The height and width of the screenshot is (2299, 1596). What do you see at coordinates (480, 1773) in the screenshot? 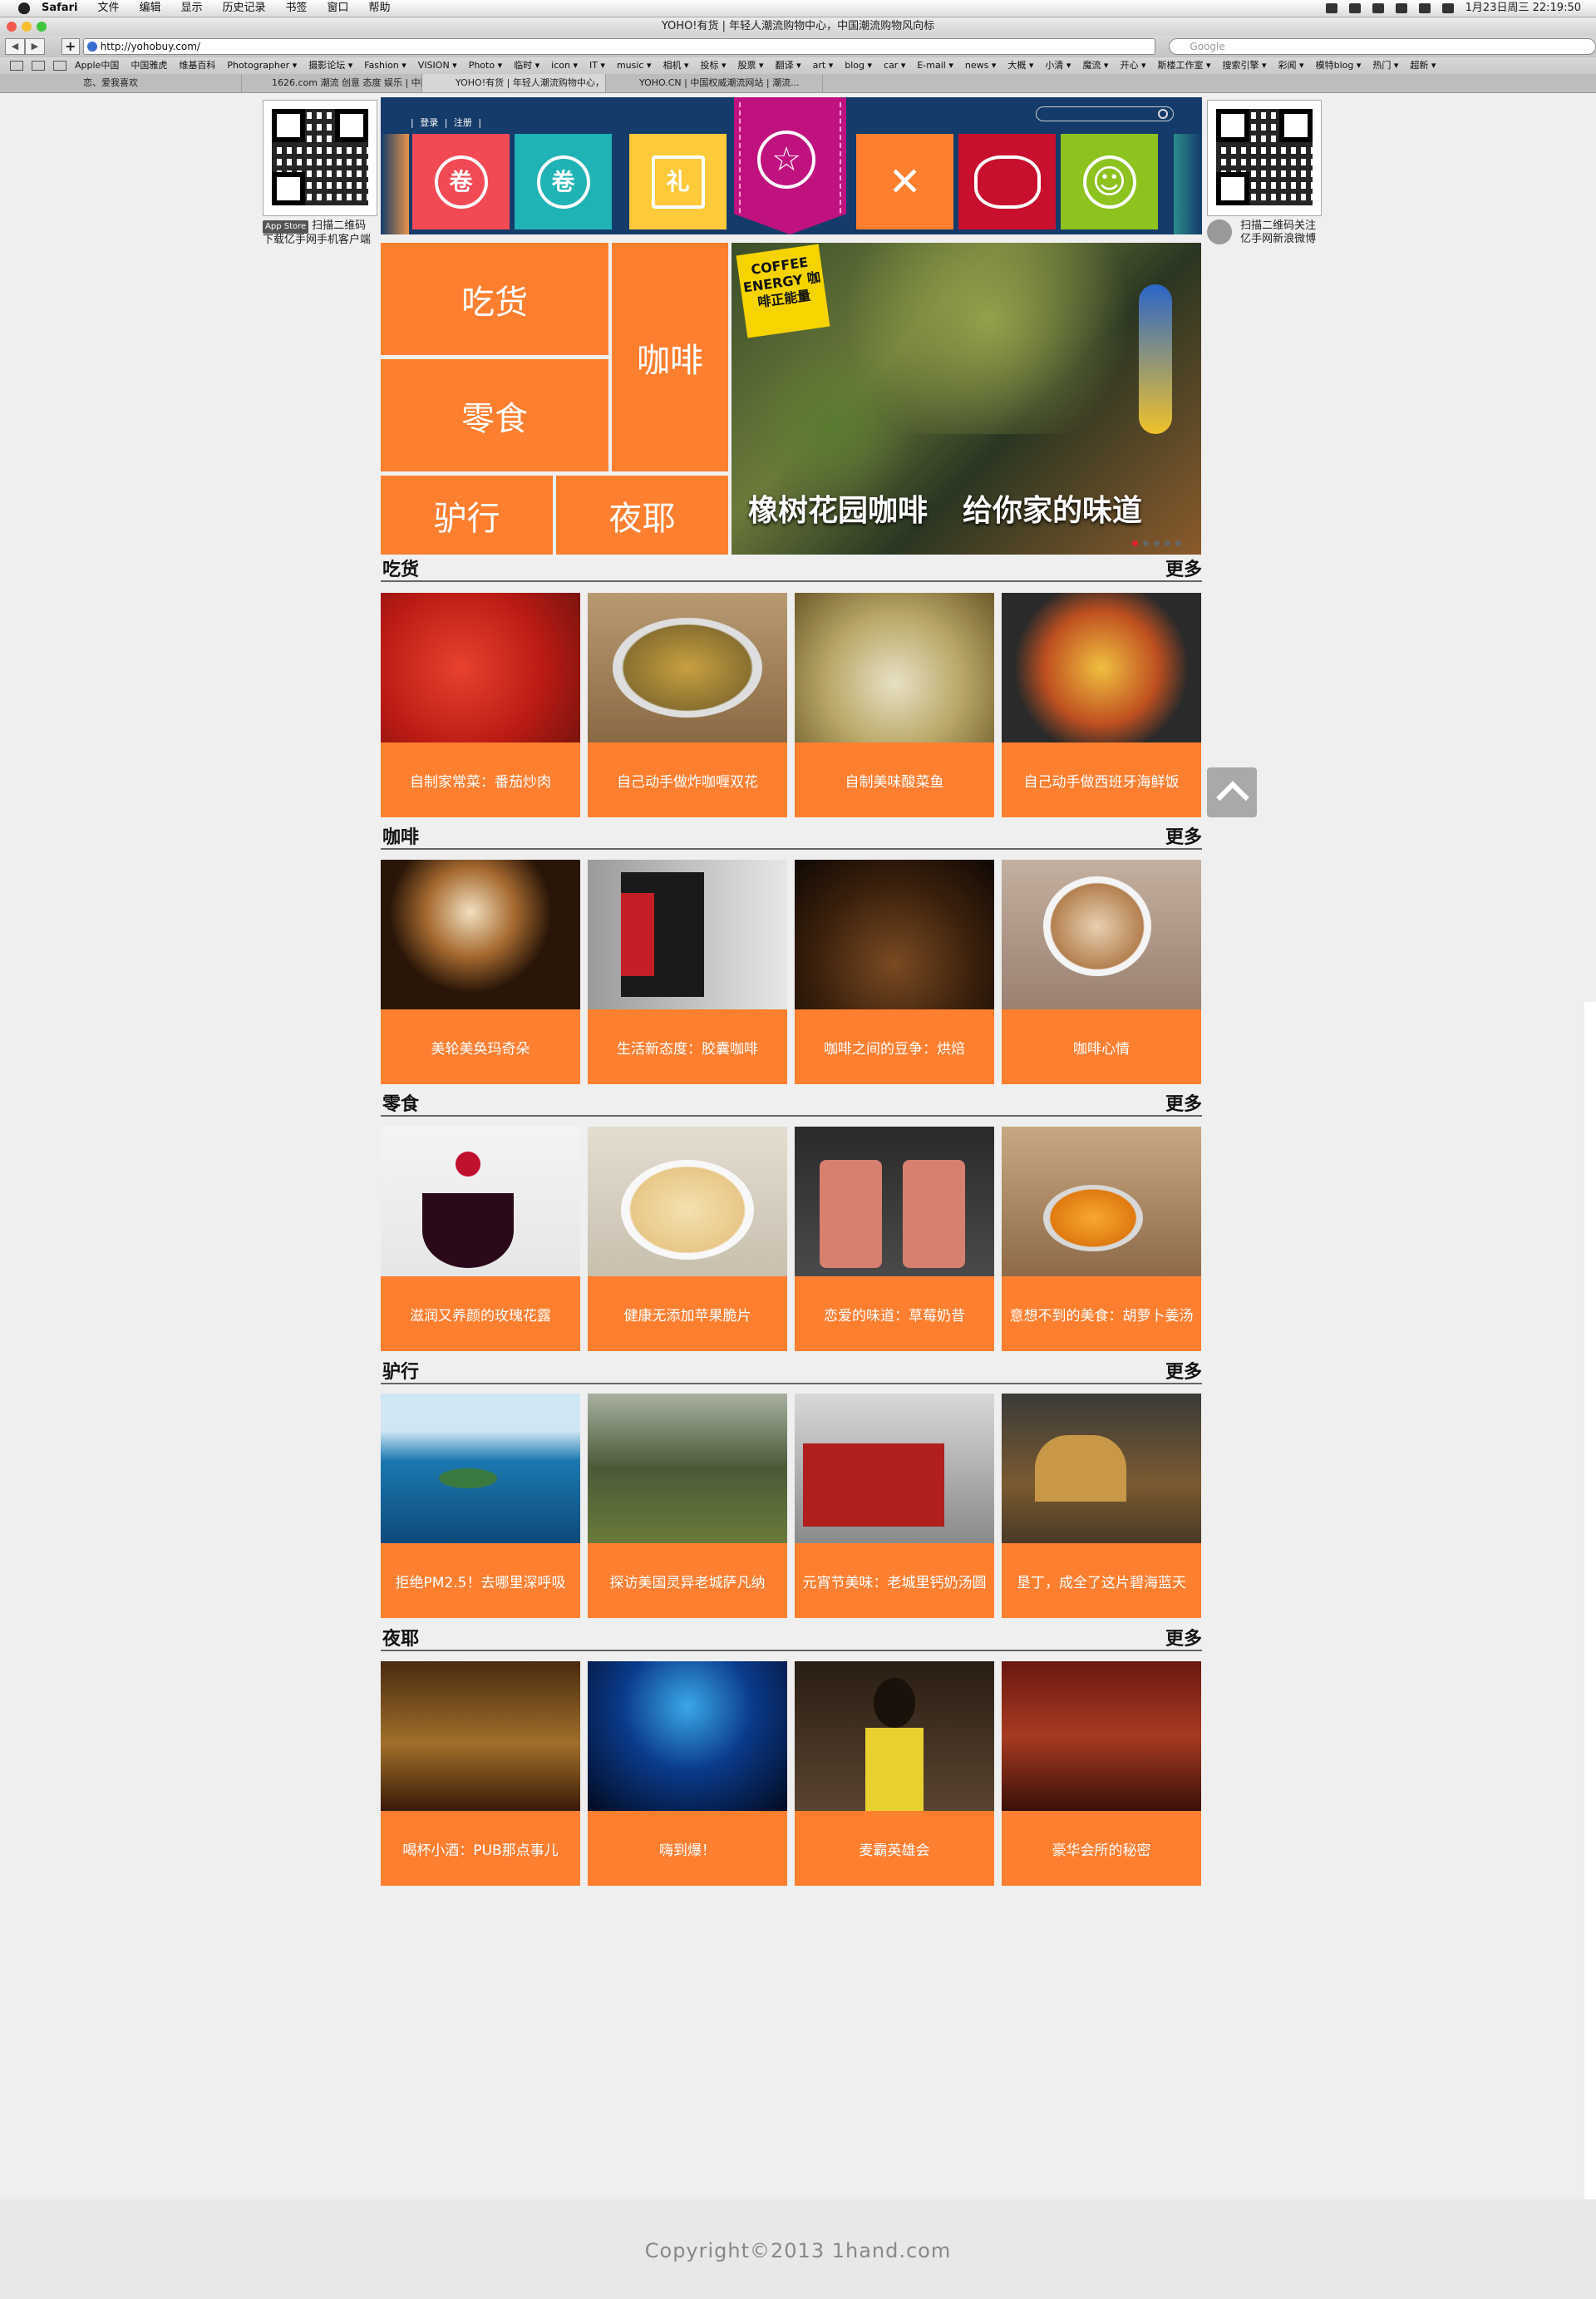
I see `article-card: 喝杯小酒：PUB那点事儿` at bounding box center [480, 1773].